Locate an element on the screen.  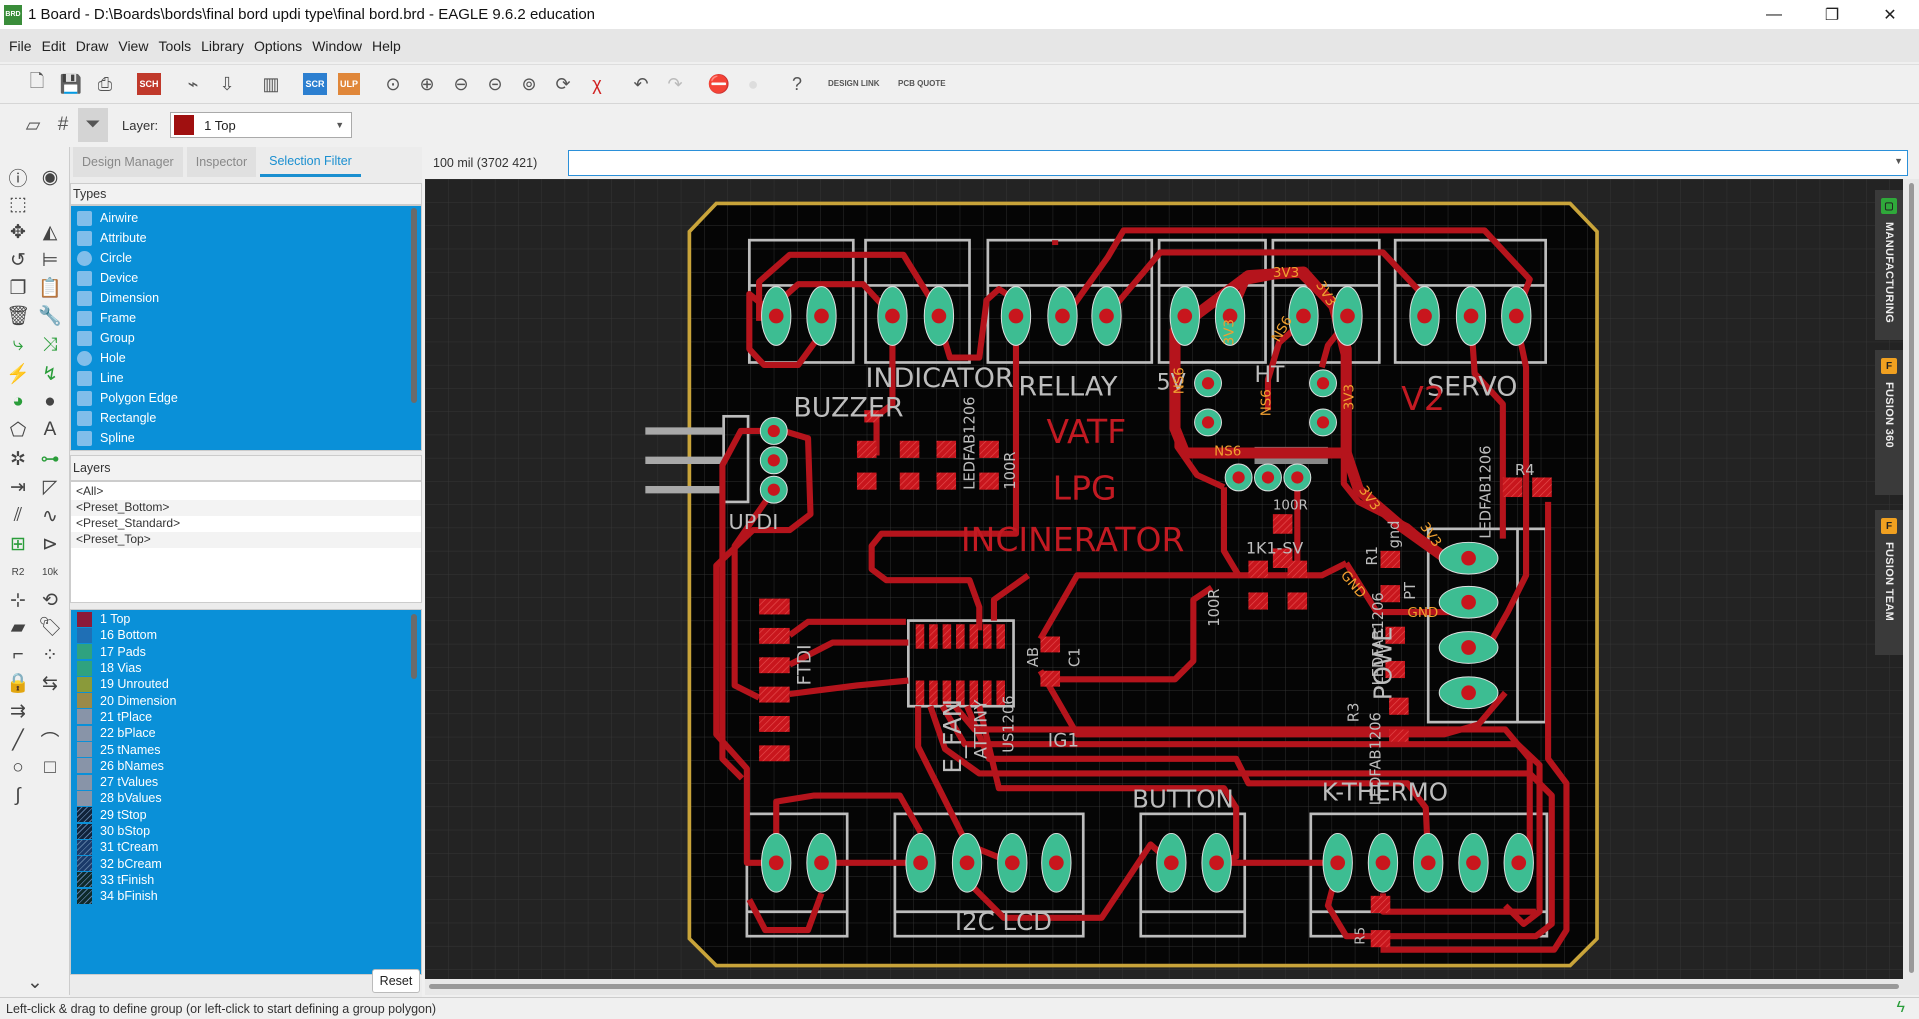
type-item: Circle is located at coordinates (246, 258).